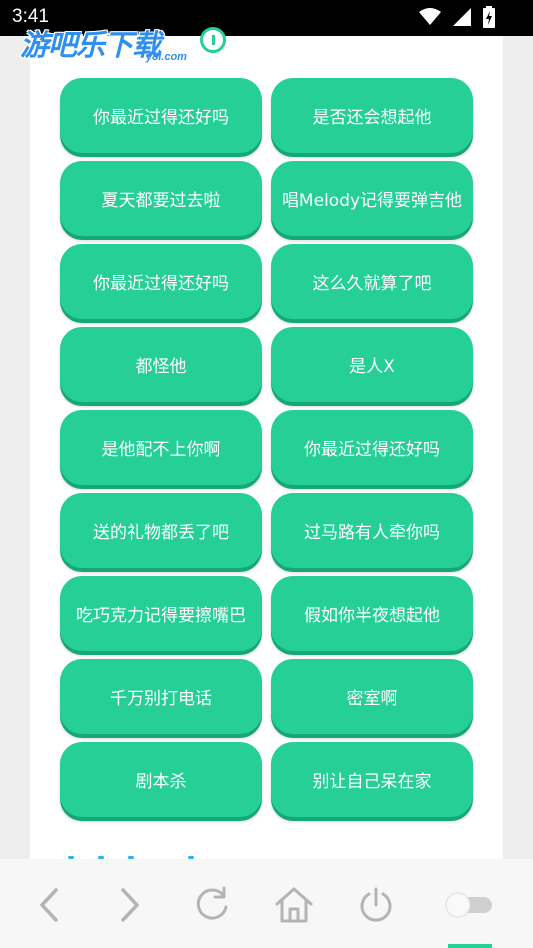 This screenshot has width=533, height=948. Describe the element at coordinates (213, 40) in the screenshot. I see `logo-badge-icon` at that location.